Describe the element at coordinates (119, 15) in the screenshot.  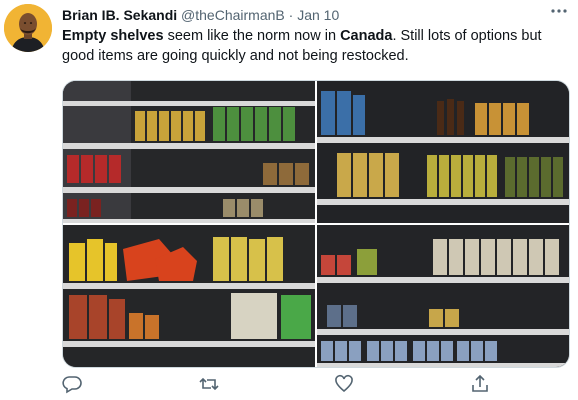
I see `author-name: Brian IB. Sekandi` at that location.